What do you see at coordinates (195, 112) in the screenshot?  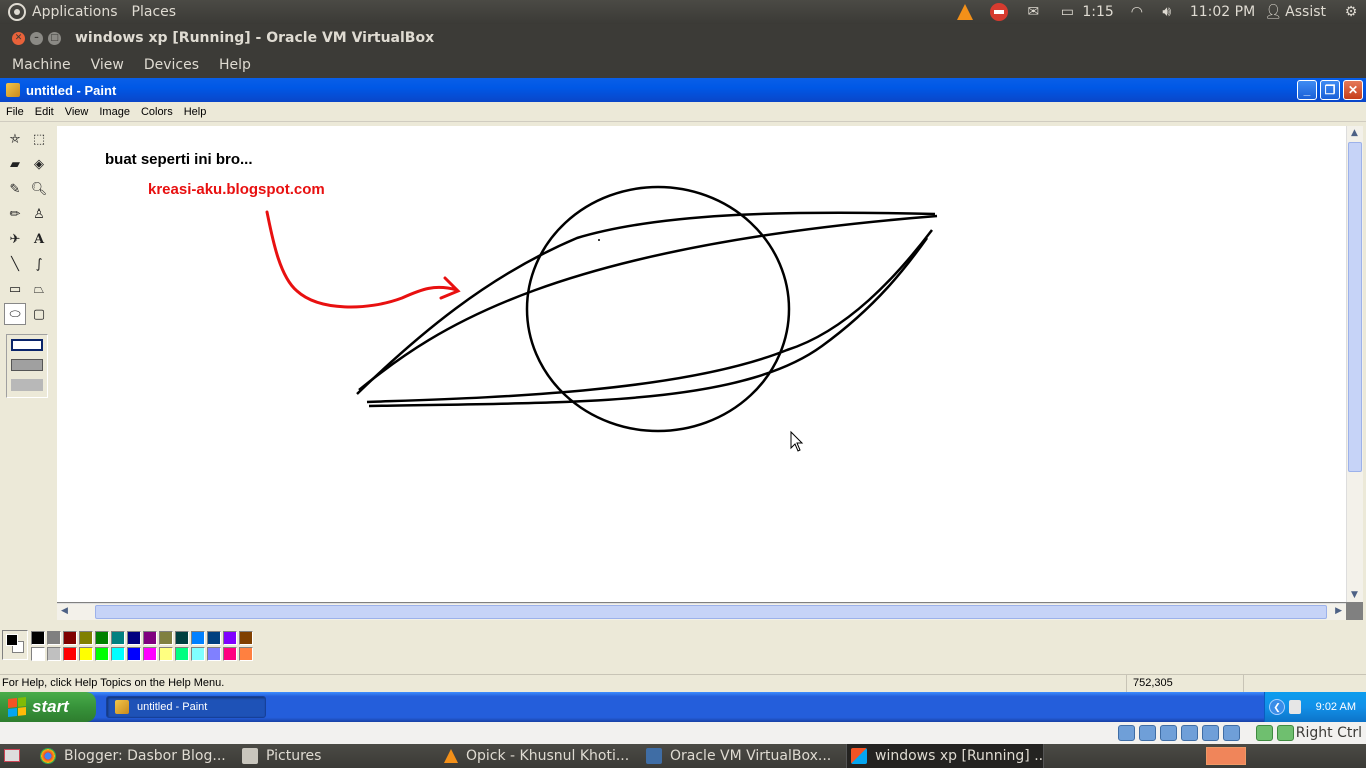 I see `paint-menu-help: Help` at bounding box center [195, 112].